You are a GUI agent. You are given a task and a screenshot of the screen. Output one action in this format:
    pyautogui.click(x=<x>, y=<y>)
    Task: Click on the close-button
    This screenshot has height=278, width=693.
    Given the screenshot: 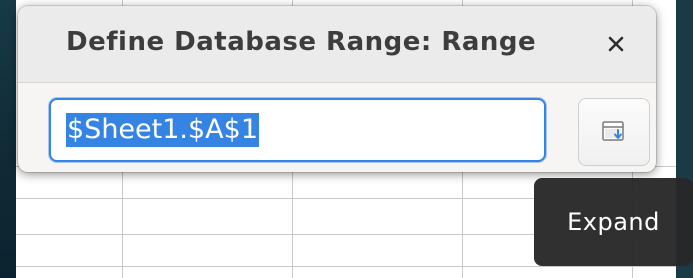 What is the action you would take?
    pyautogui.click(x=616, y=44)
    